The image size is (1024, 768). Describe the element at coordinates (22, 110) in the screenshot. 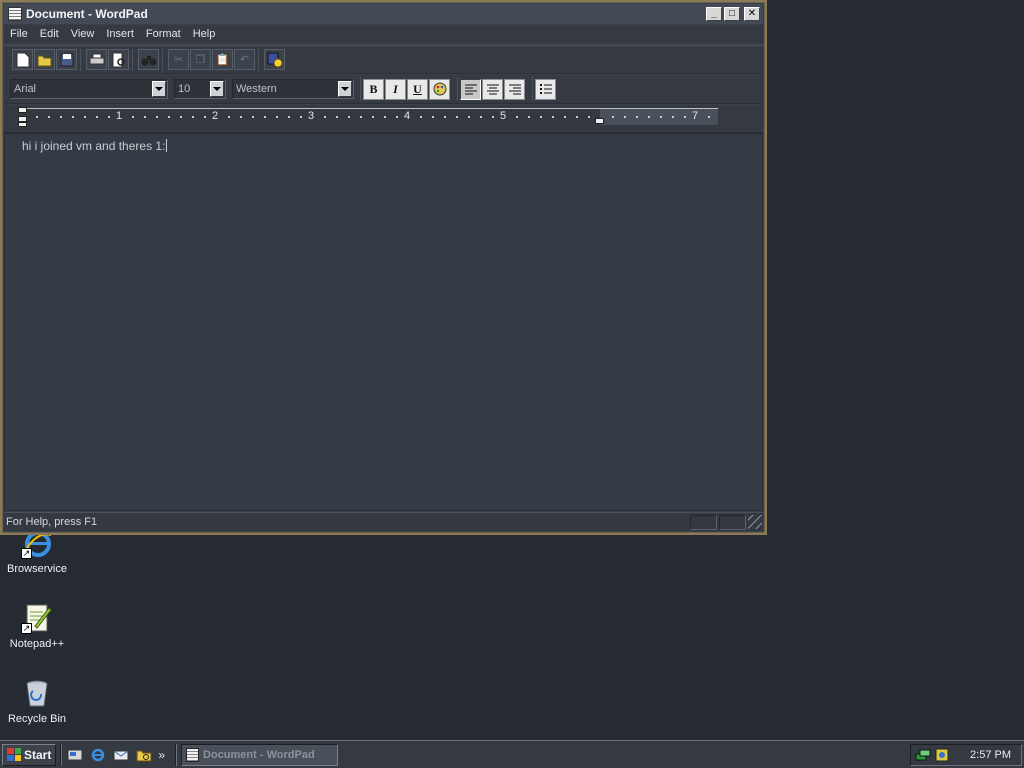

I see `first-line-indent-marker` at that location.